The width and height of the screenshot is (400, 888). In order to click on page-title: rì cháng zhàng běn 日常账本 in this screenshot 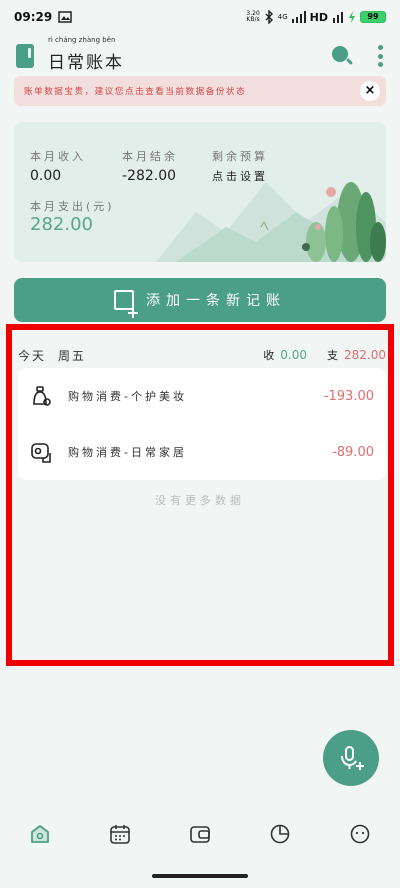, I will do `click(86, 54)`.